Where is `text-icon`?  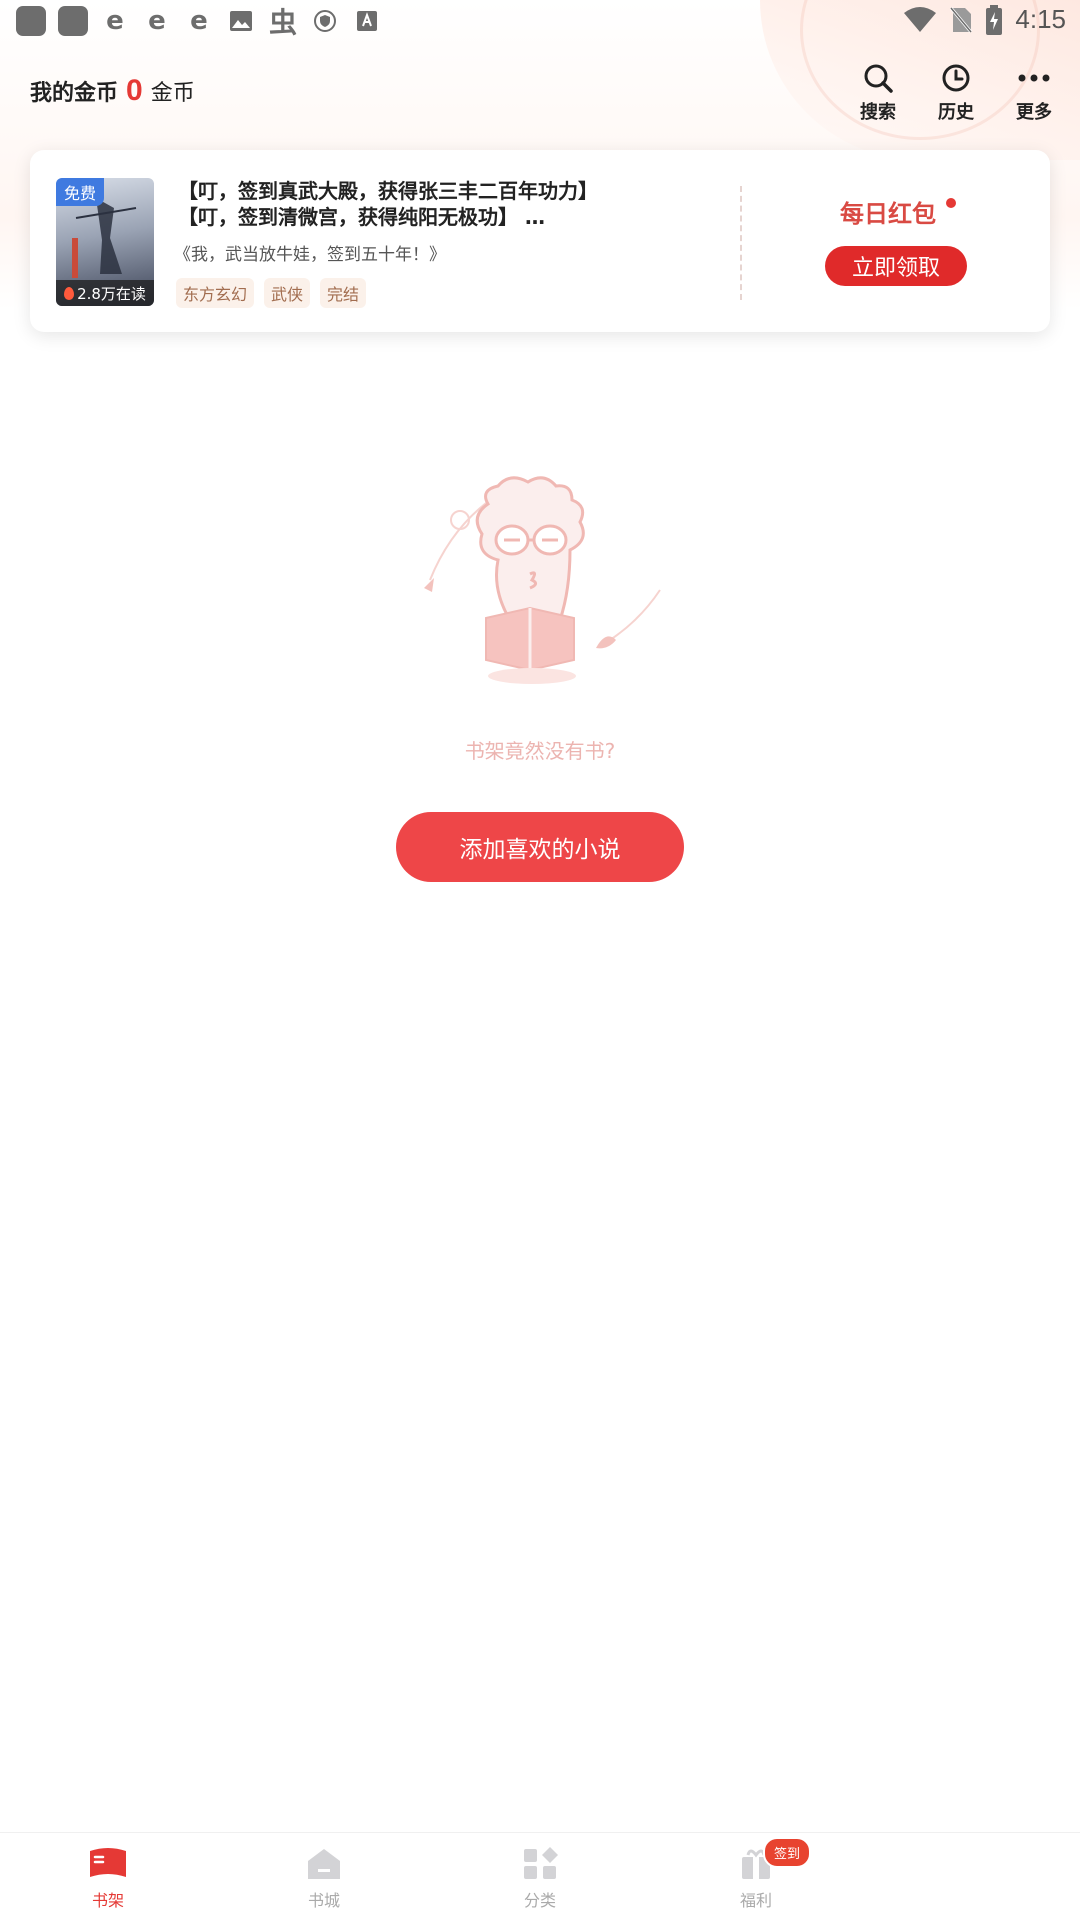
text-icon is located at coordinates (367, 21).